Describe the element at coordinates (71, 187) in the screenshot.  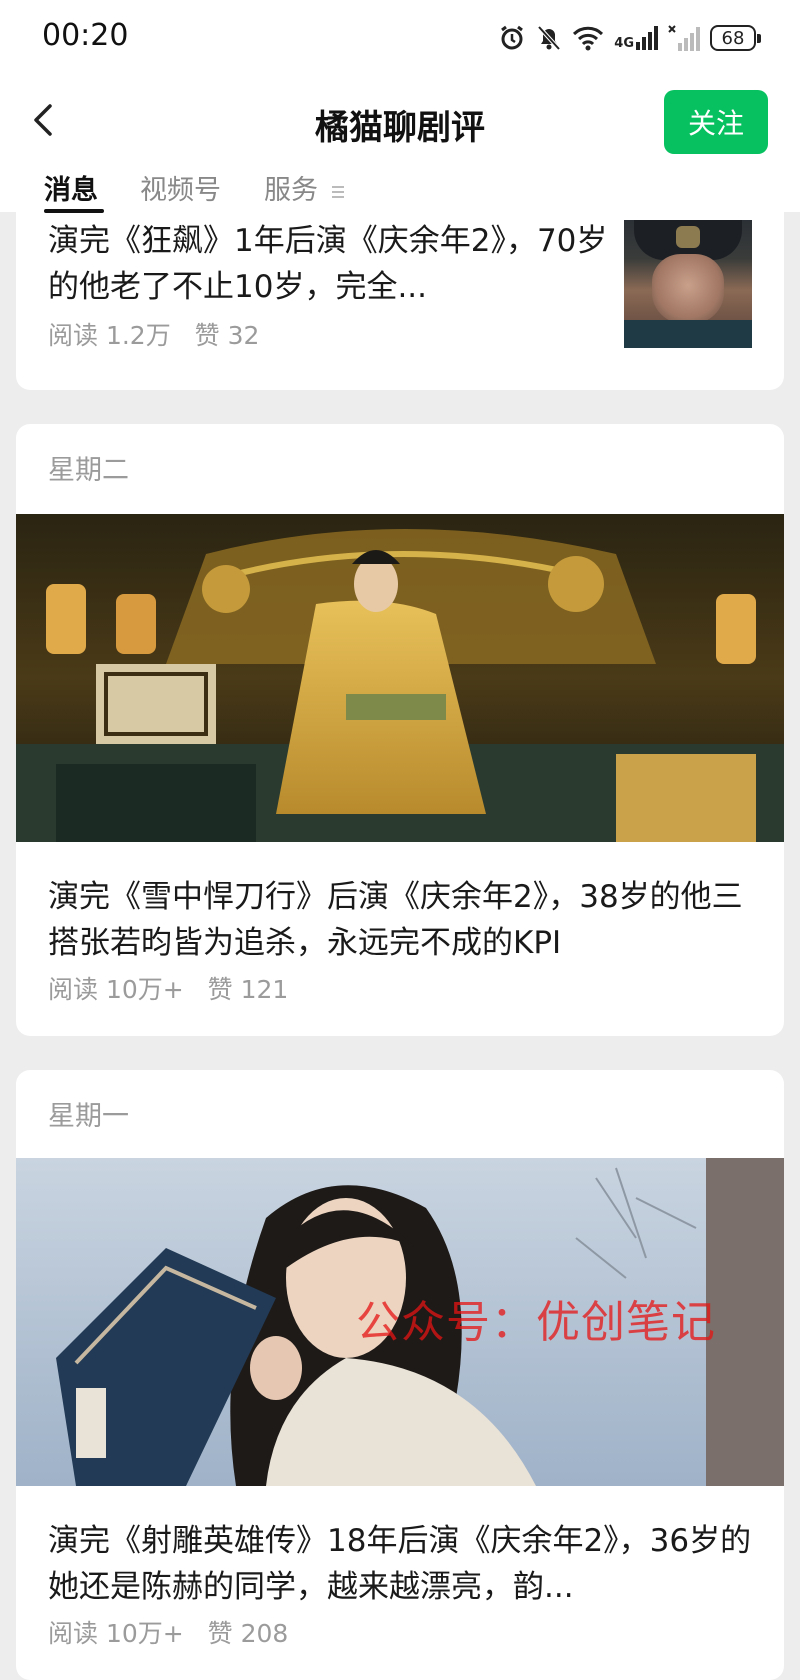
I see `tab-messages: 消息` at that location.